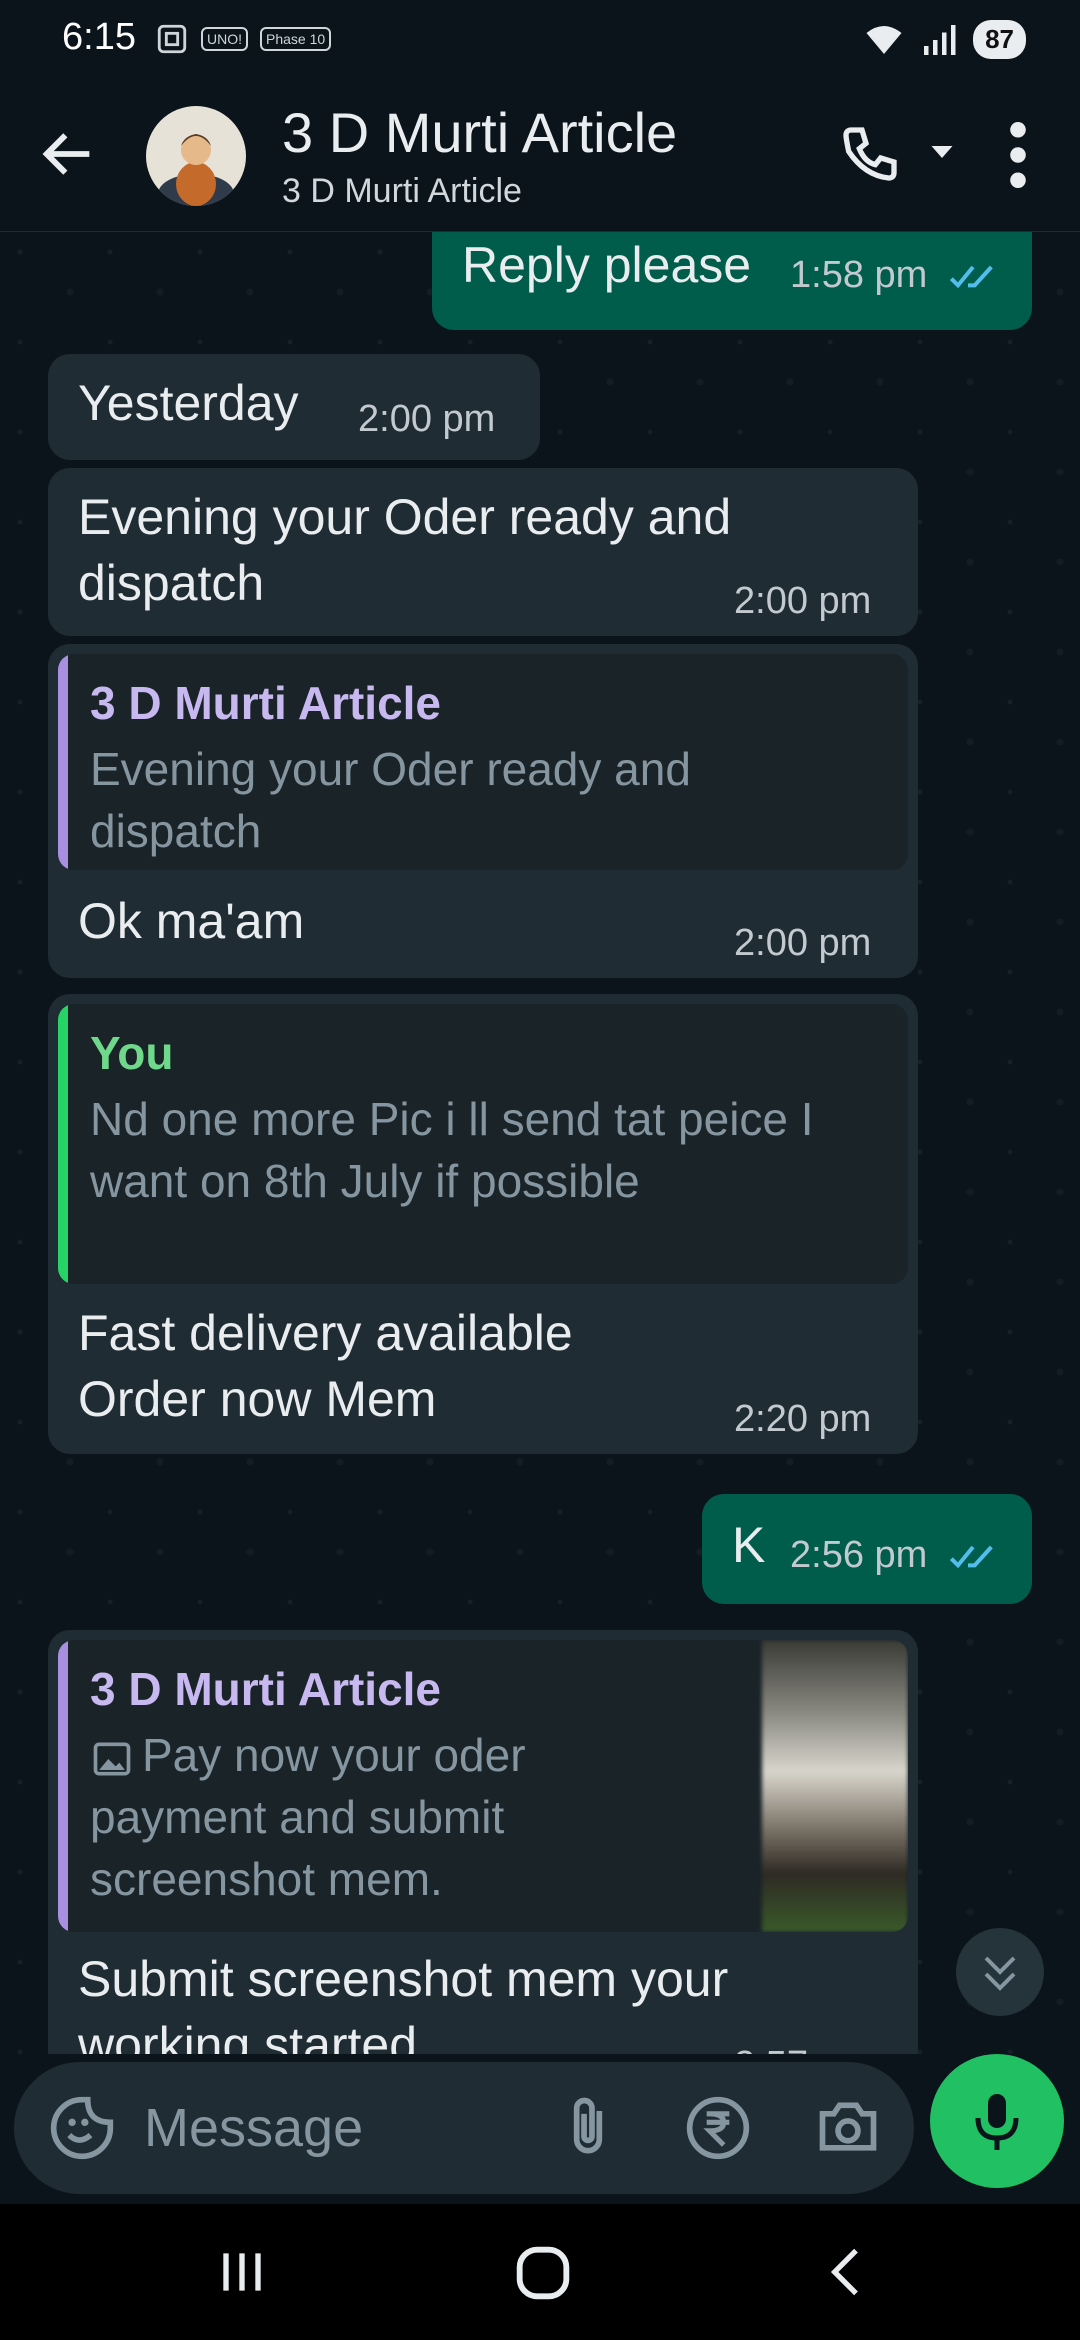 The width and height of the screenshot is (1080, 2340). Describe the element at coordinates (224, 39) in the screenshot. I see `uno-app-icon: UNO!` at that location.